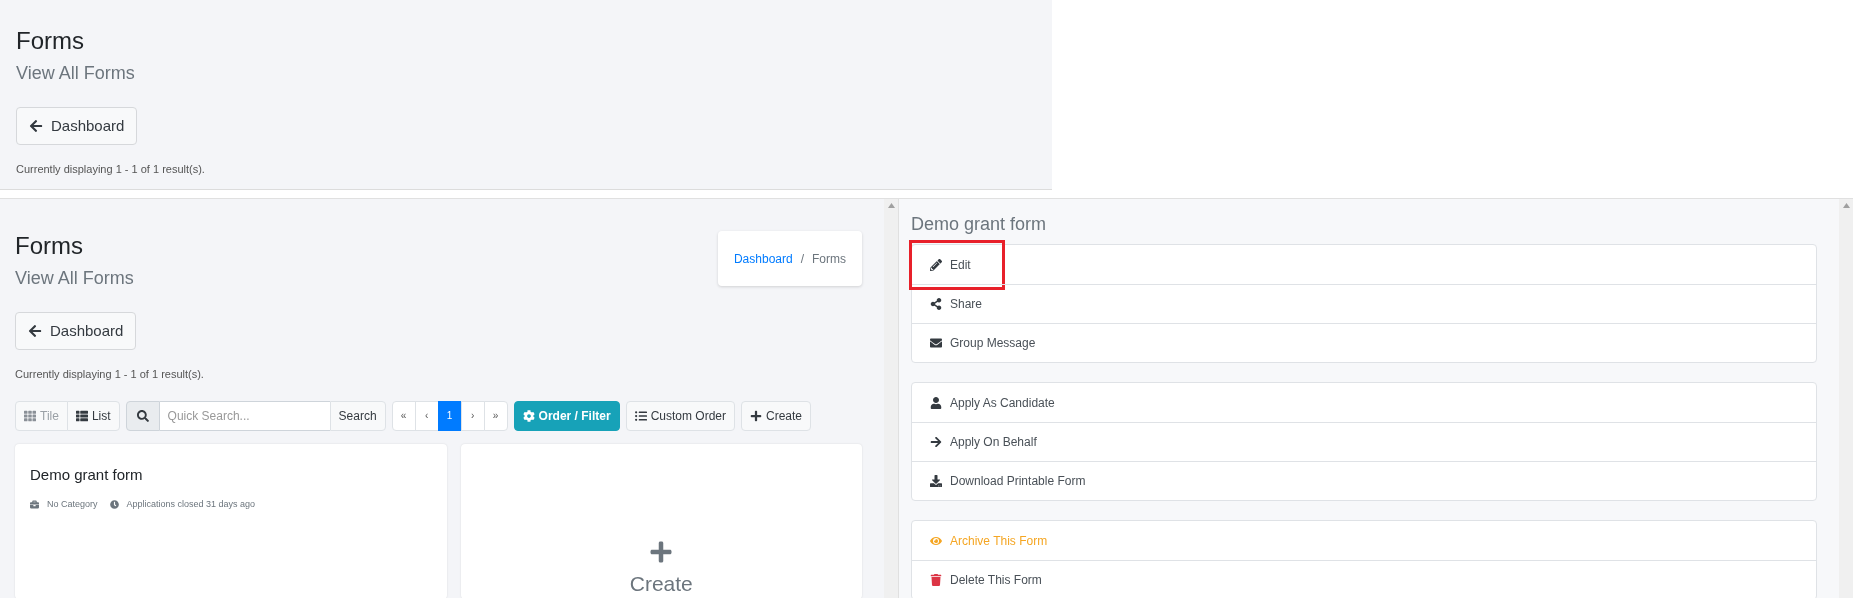 This screenshot has height=598, width=1853. I want to click on share-icon, so click(936, 304).